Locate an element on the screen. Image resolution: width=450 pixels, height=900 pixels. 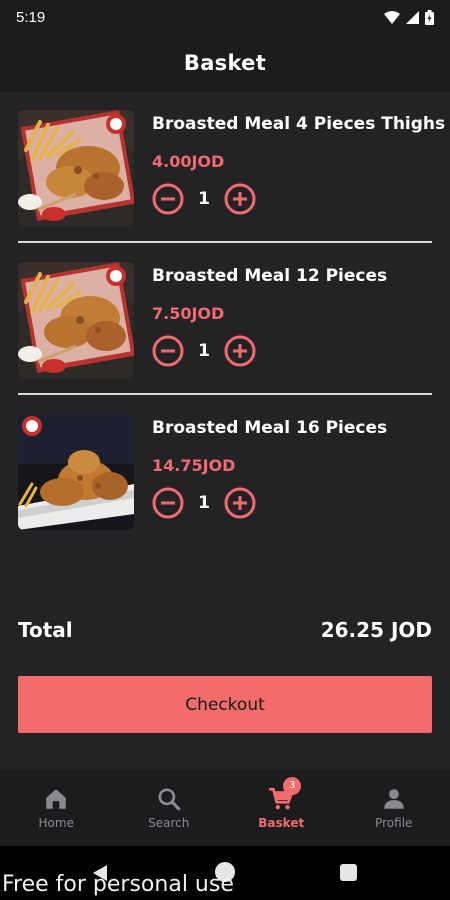
bottom-nav: Home Search 3 Basket Profile is located at coordinates (225, 808).